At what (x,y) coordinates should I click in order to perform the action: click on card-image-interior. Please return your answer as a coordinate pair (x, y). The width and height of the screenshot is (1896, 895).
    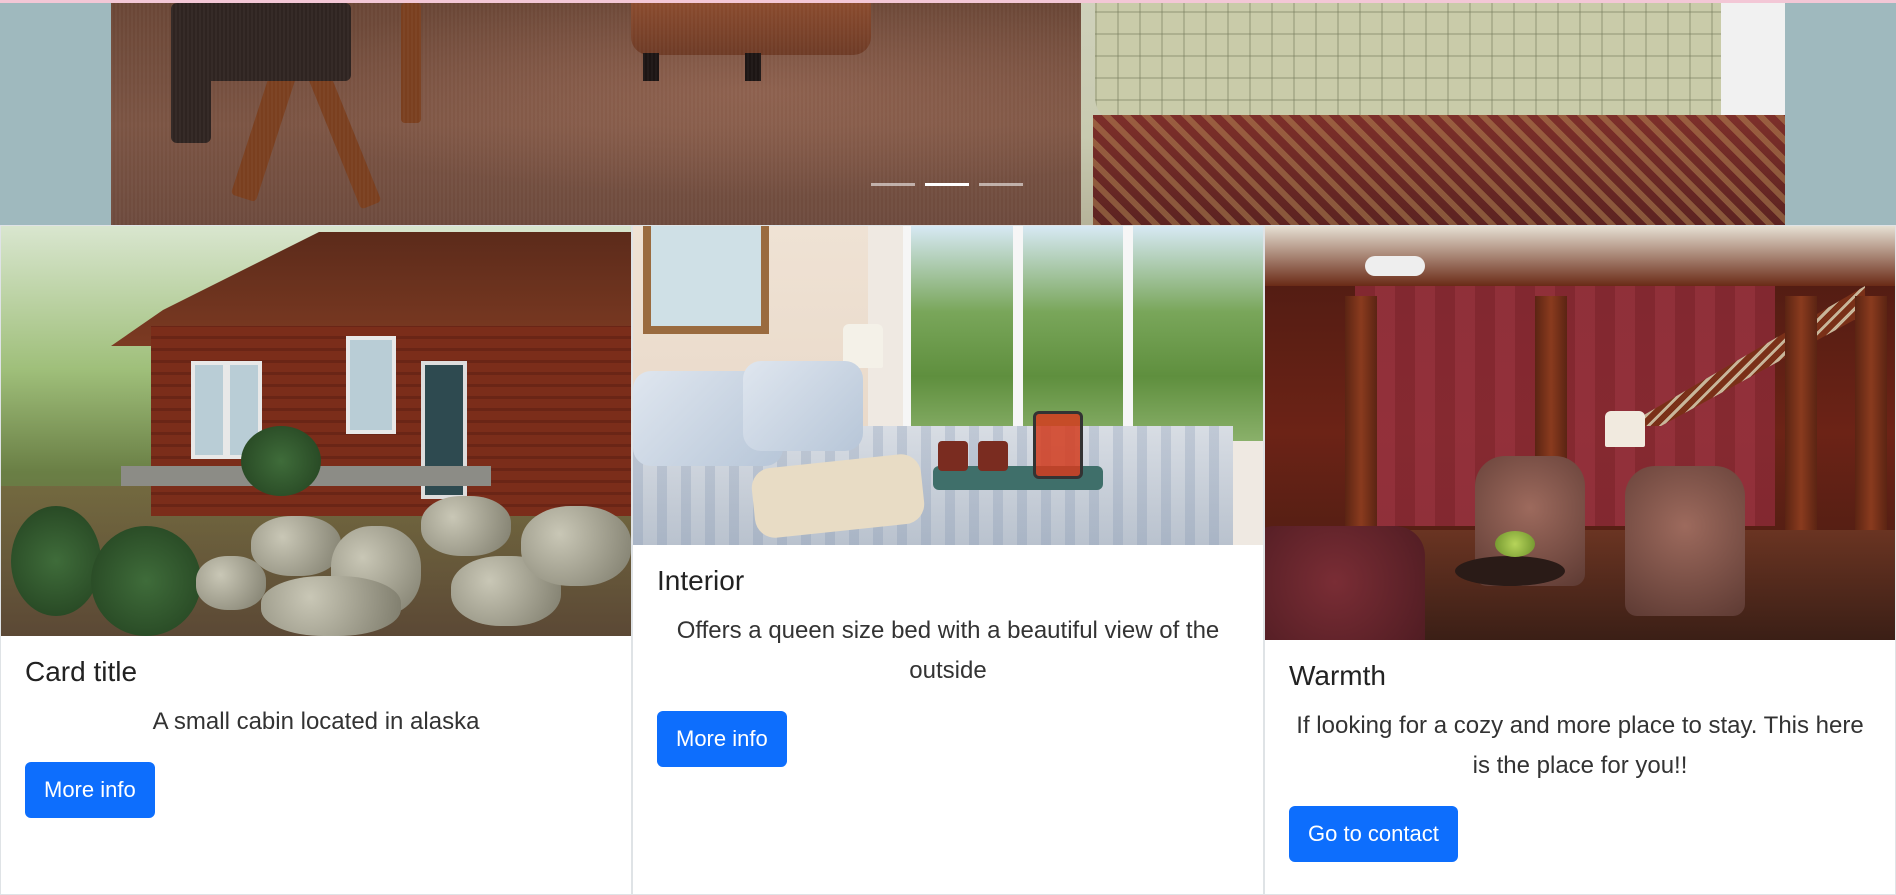
    Looking at the image, I should click on (948, 385).